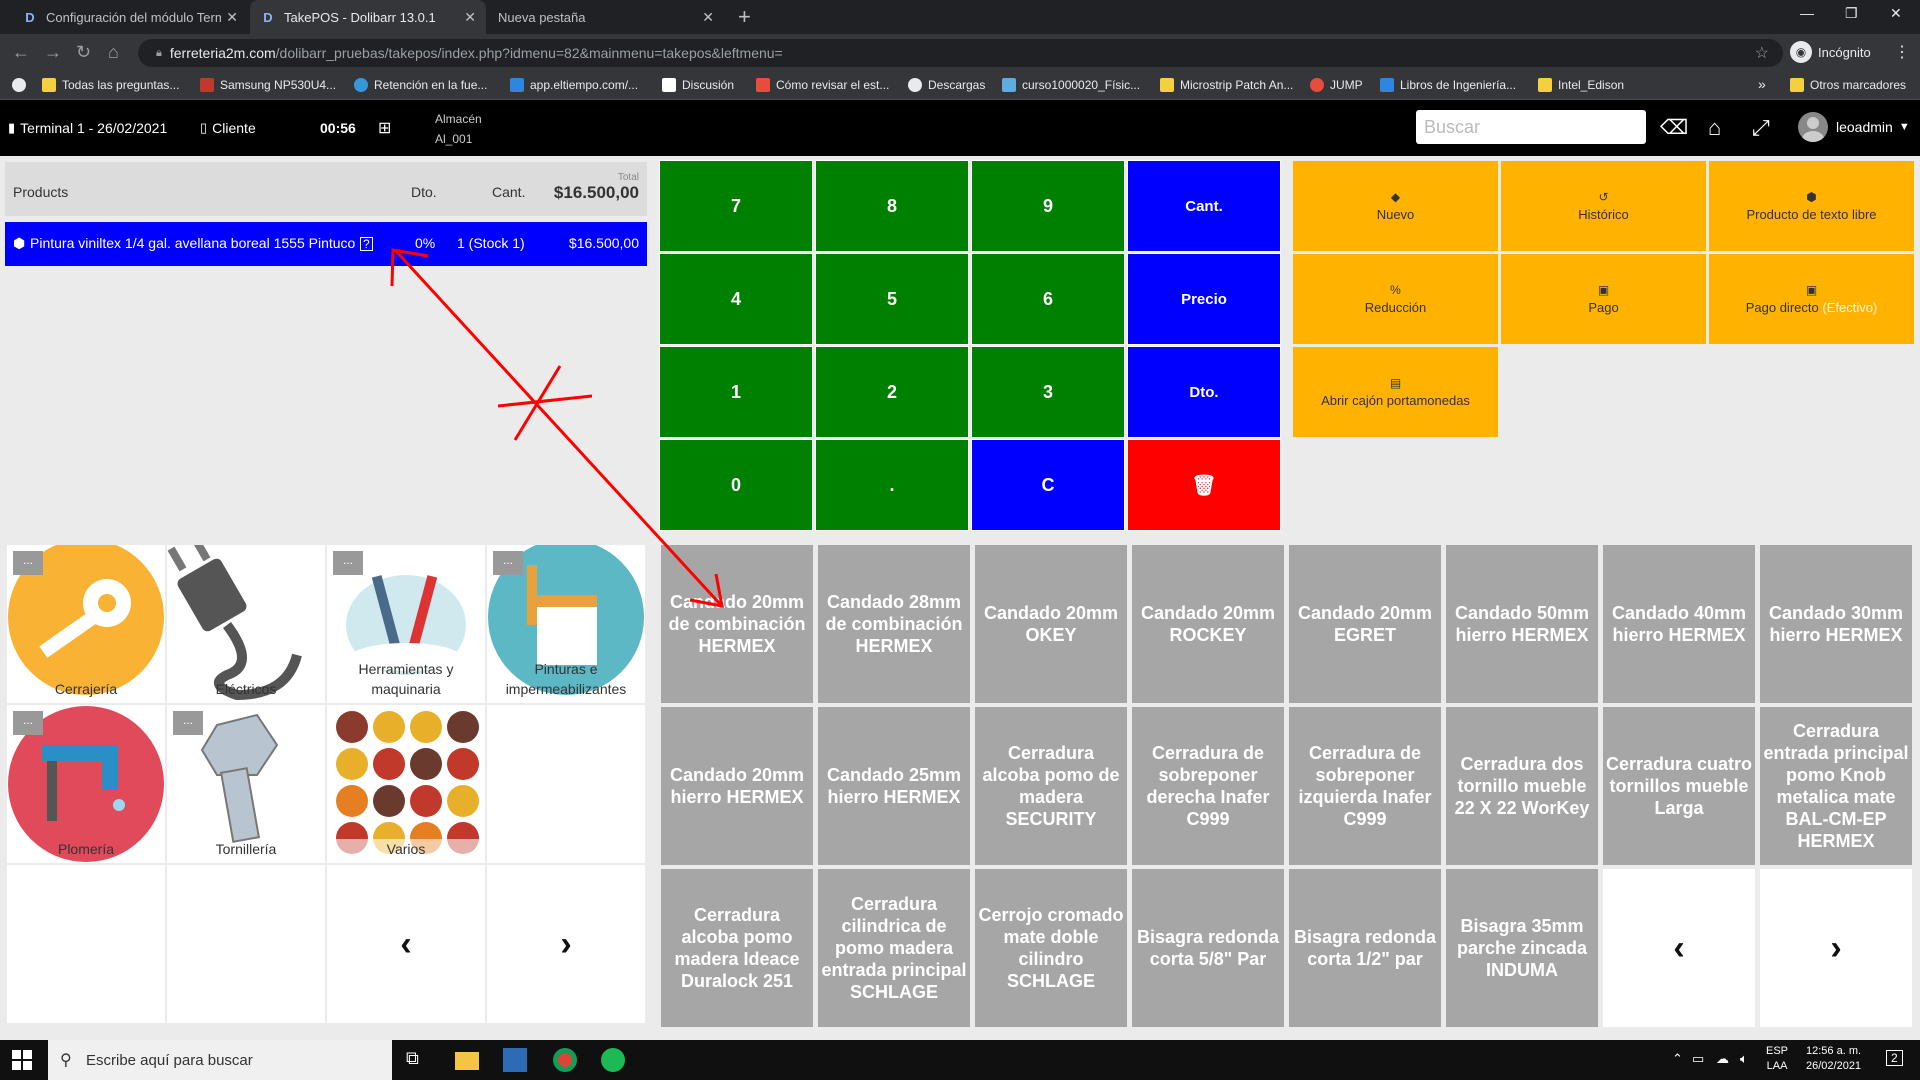 This screenshot has width=1920, height=1080. What do you see at coordinates (246, 784) in the screenshot?
I see `category-tornilleria: ... Tornillería` at bounding box center [246, 784].